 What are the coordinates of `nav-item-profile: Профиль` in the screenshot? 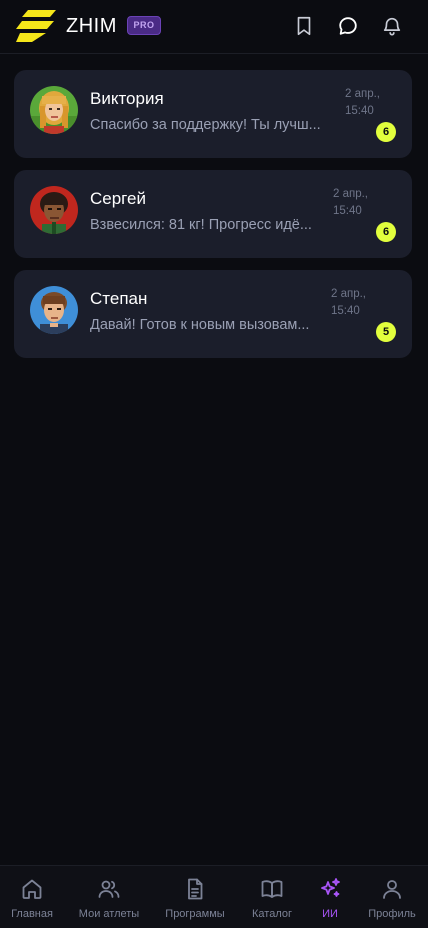 It's located at (392, 897).